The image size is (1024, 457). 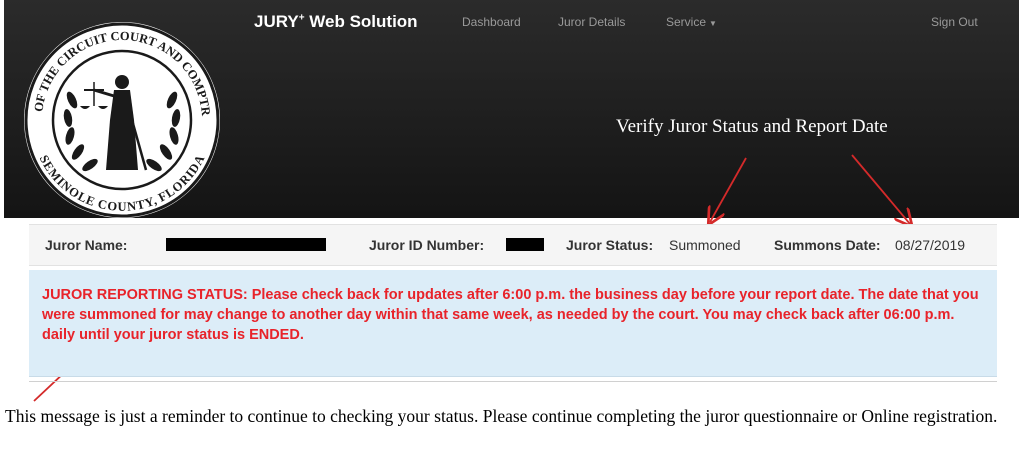 I want to click on summons-date-label: Summons Date:, so click(x=827, y=245).